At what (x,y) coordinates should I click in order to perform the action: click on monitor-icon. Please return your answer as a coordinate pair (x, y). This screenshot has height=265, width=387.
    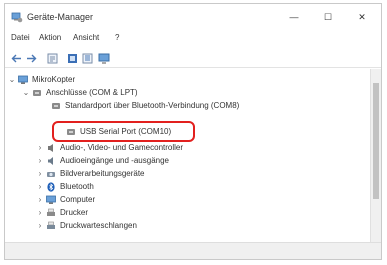
    Looking at the image, I should click on (104, 58).